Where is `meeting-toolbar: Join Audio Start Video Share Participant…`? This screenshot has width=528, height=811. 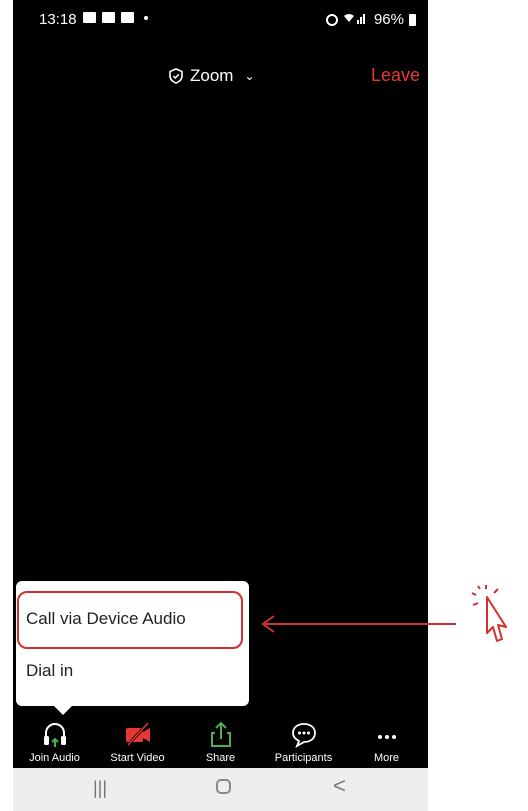
meeting-toolbar: Join Audio Start Video Share Participant… is located at coordinates (220, 742).